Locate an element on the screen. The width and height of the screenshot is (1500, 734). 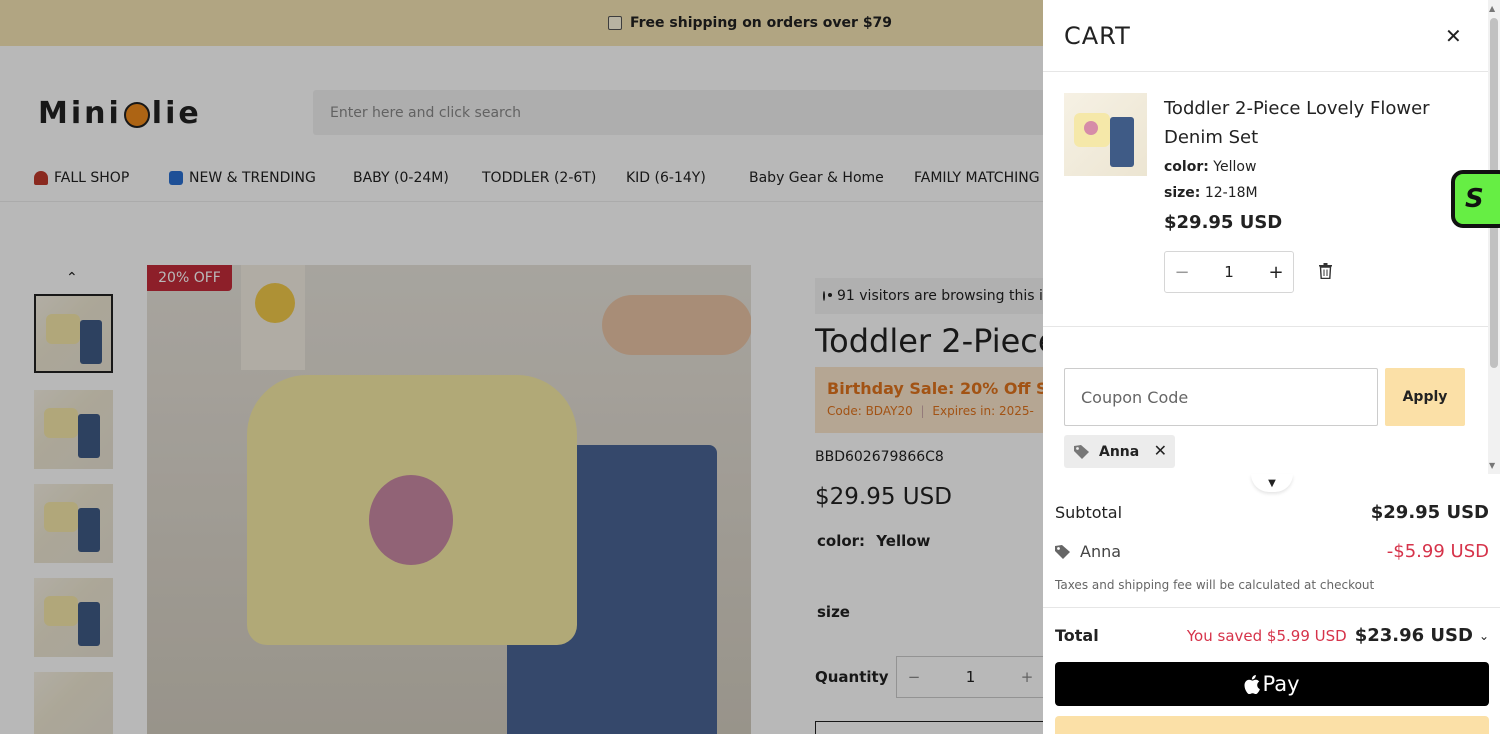
discount-label: Anna is located at coordinates (1101, 551).